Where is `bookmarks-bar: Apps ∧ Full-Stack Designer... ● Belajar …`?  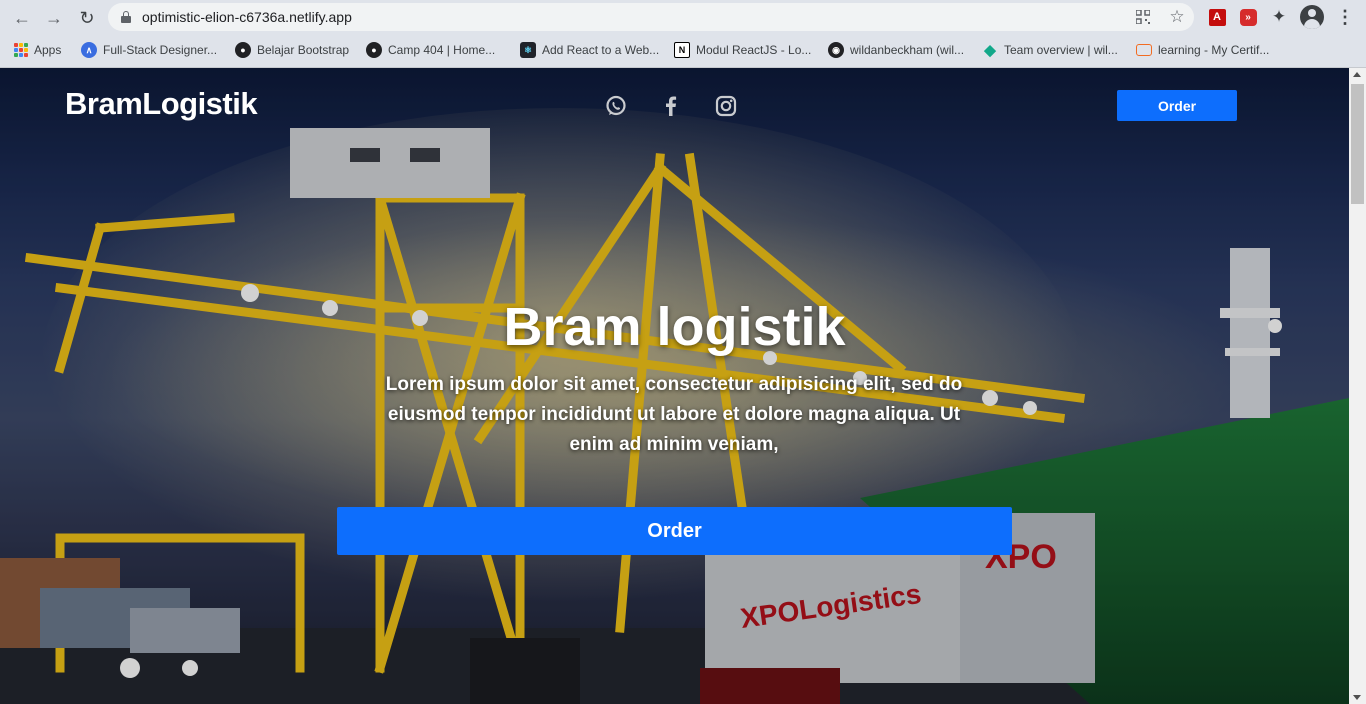 bookmarks-bar: Apps ∧ Full-Stack Designer... ● Belajar … is located at coordinates (683, 50).